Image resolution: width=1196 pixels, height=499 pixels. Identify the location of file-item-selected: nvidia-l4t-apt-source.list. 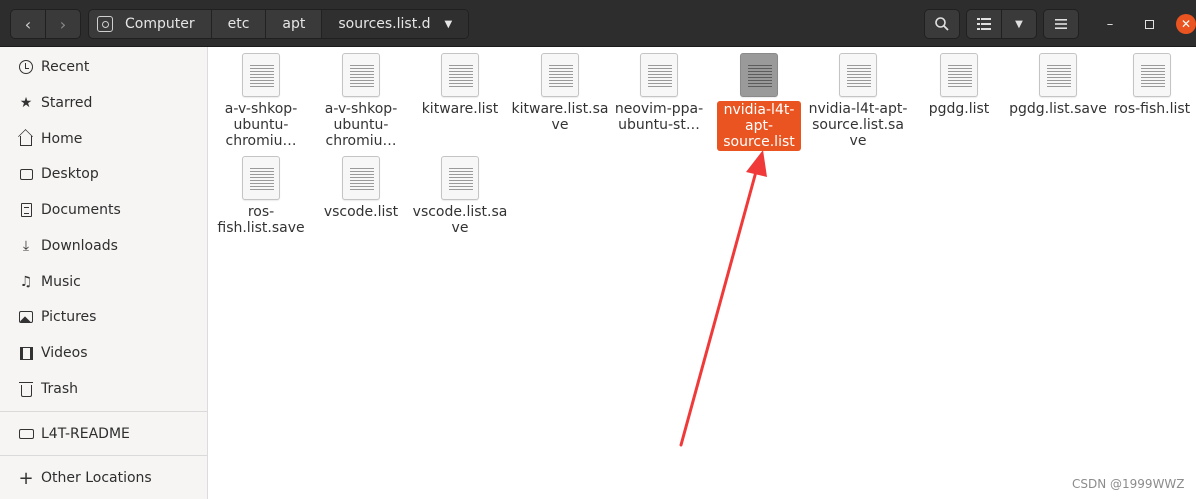
(759, 102).